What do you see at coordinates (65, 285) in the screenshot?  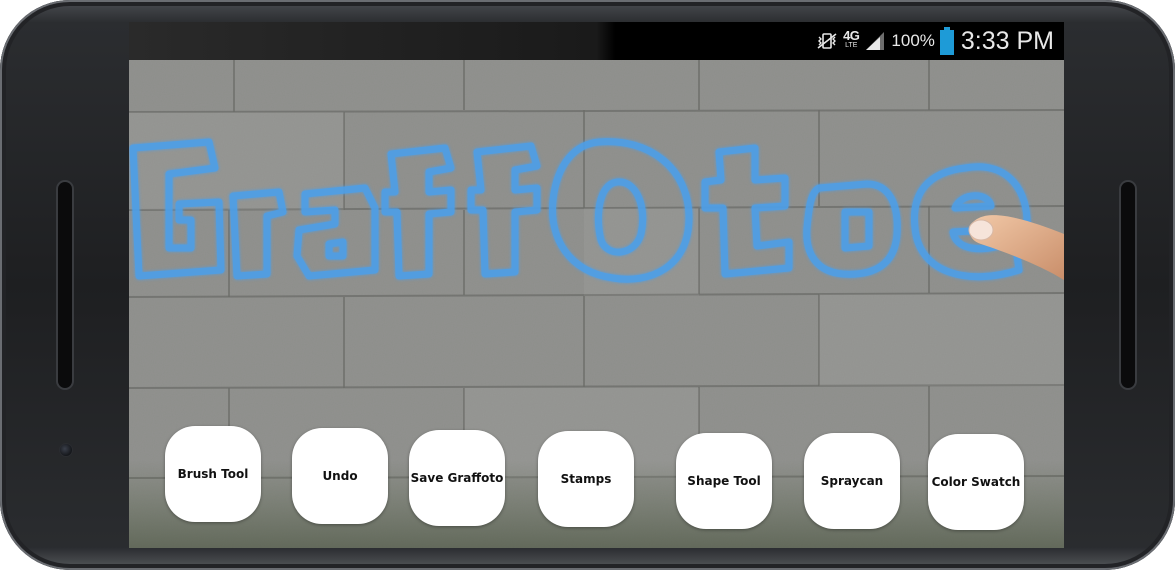 I see `speaker-grille-left` at bounding box center [65, 285].